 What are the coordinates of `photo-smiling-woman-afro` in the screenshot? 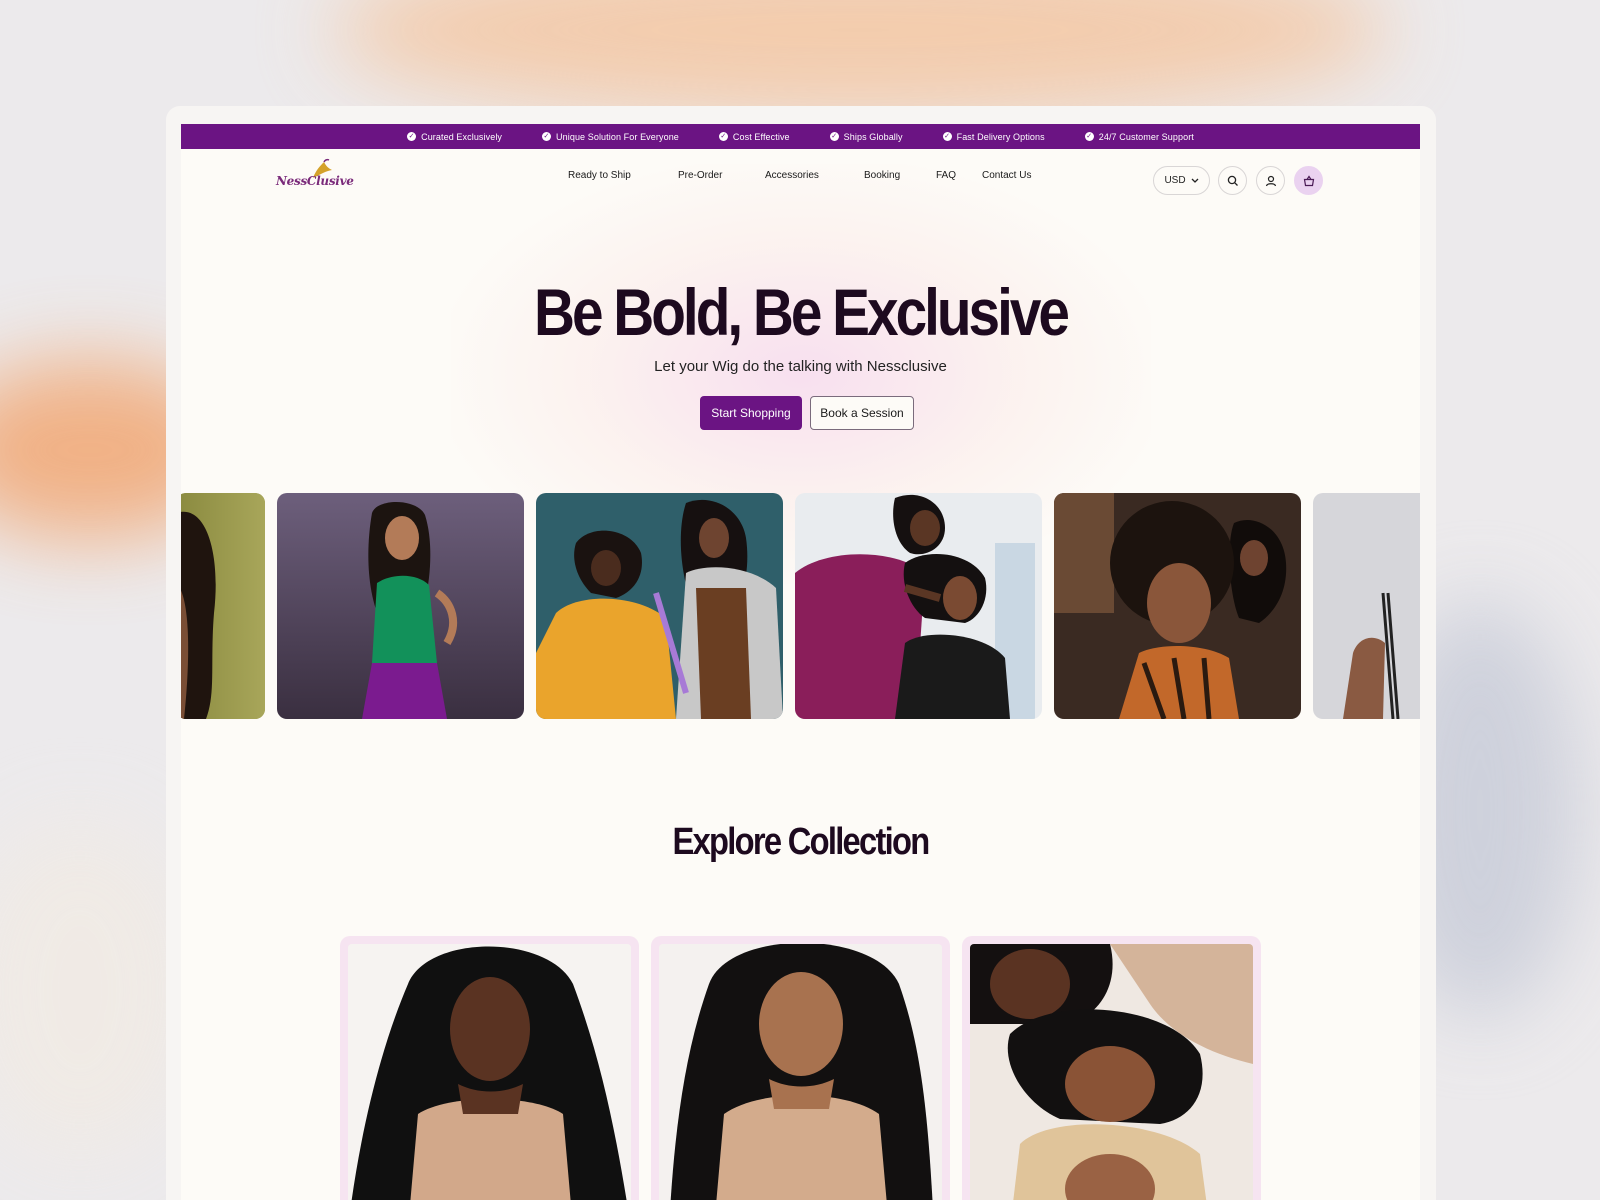 It's located at (1177, 606).